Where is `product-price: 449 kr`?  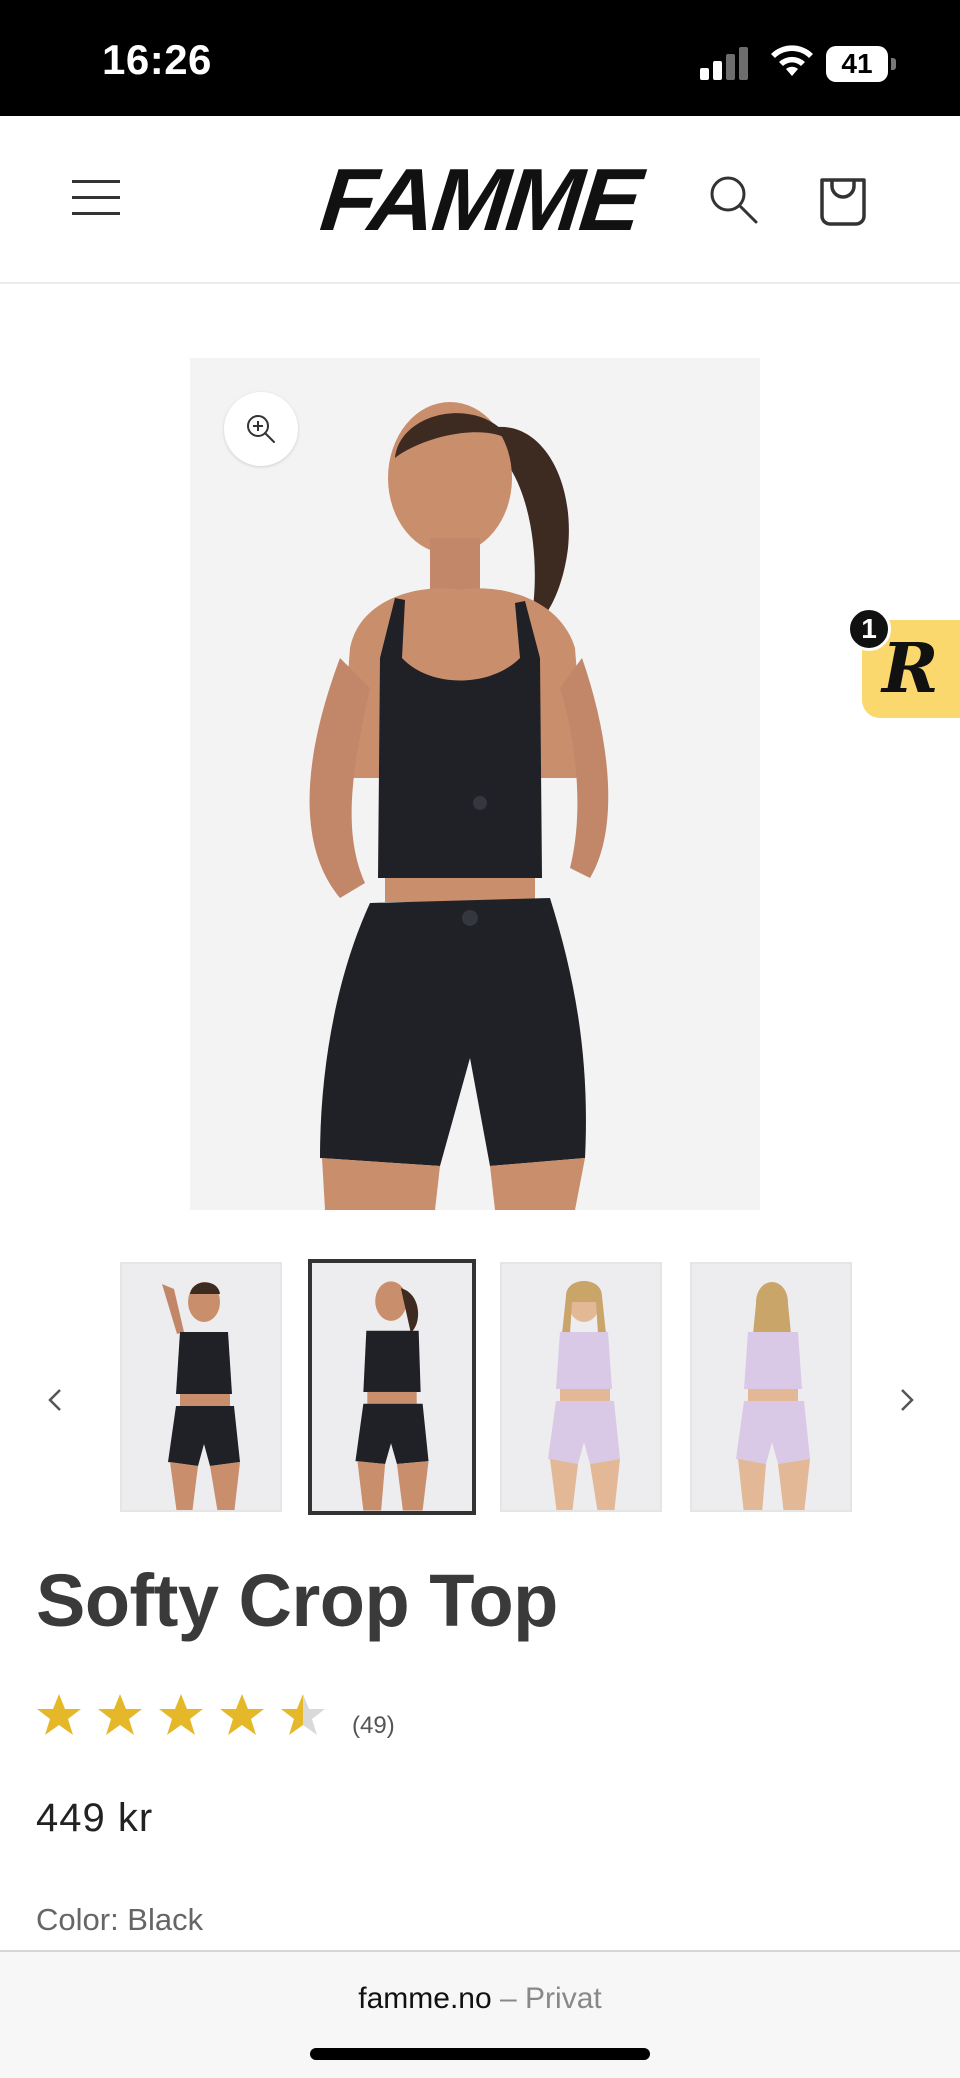
product-price: 449 kr is located at coordinates (95, 1818).